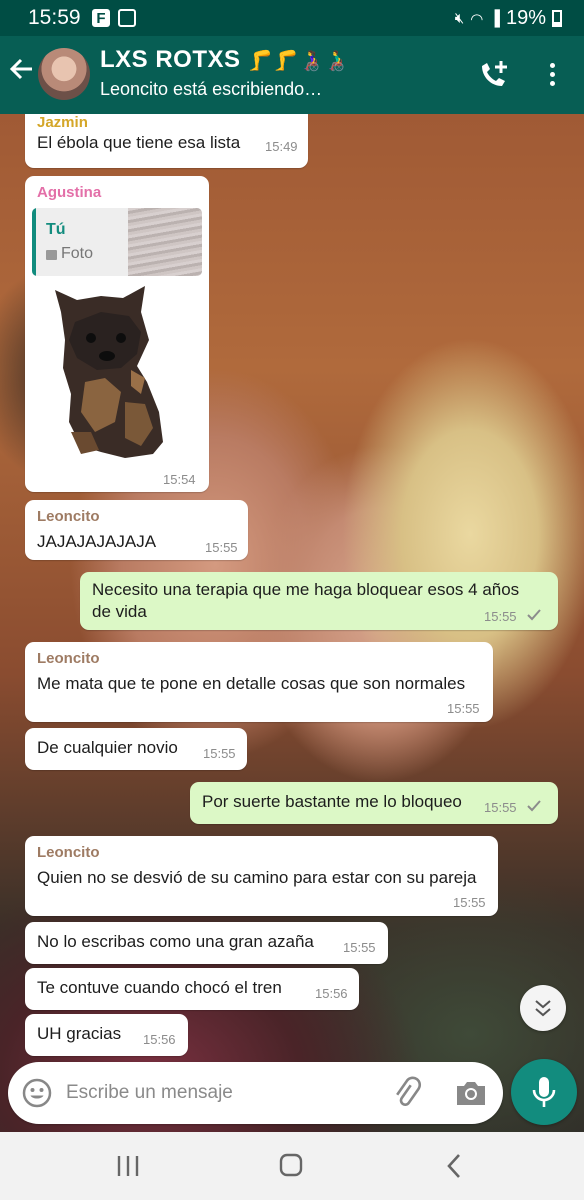 The width and height of the screenshot is (584, 1200). I want to click on back-arrow-svg, so click(20, 69).